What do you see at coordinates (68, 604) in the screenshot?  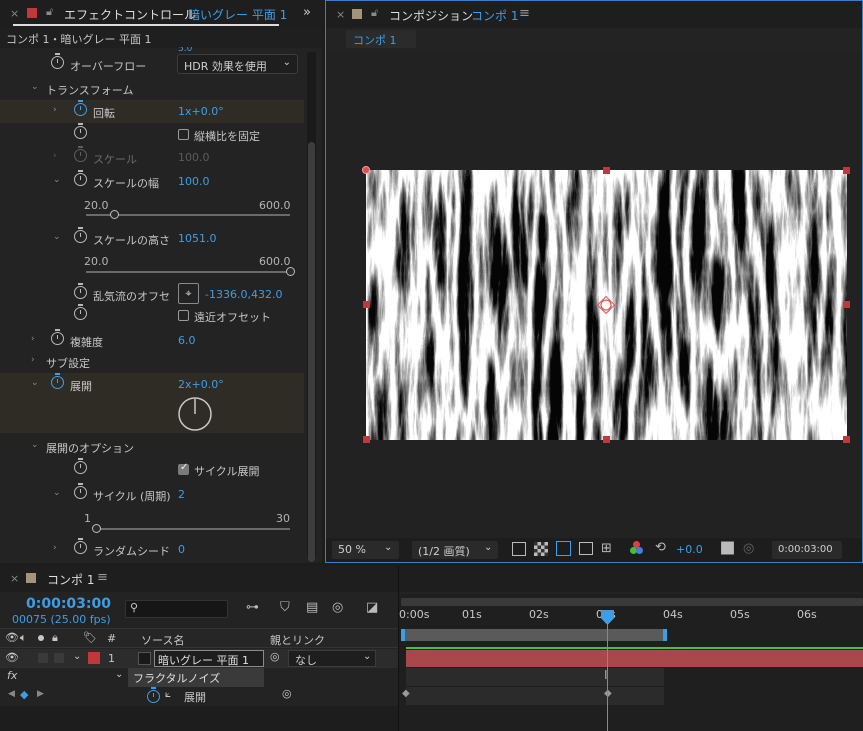 I see `timeline-timecode: 0:00:03:00` at bounding box center [68, 604].